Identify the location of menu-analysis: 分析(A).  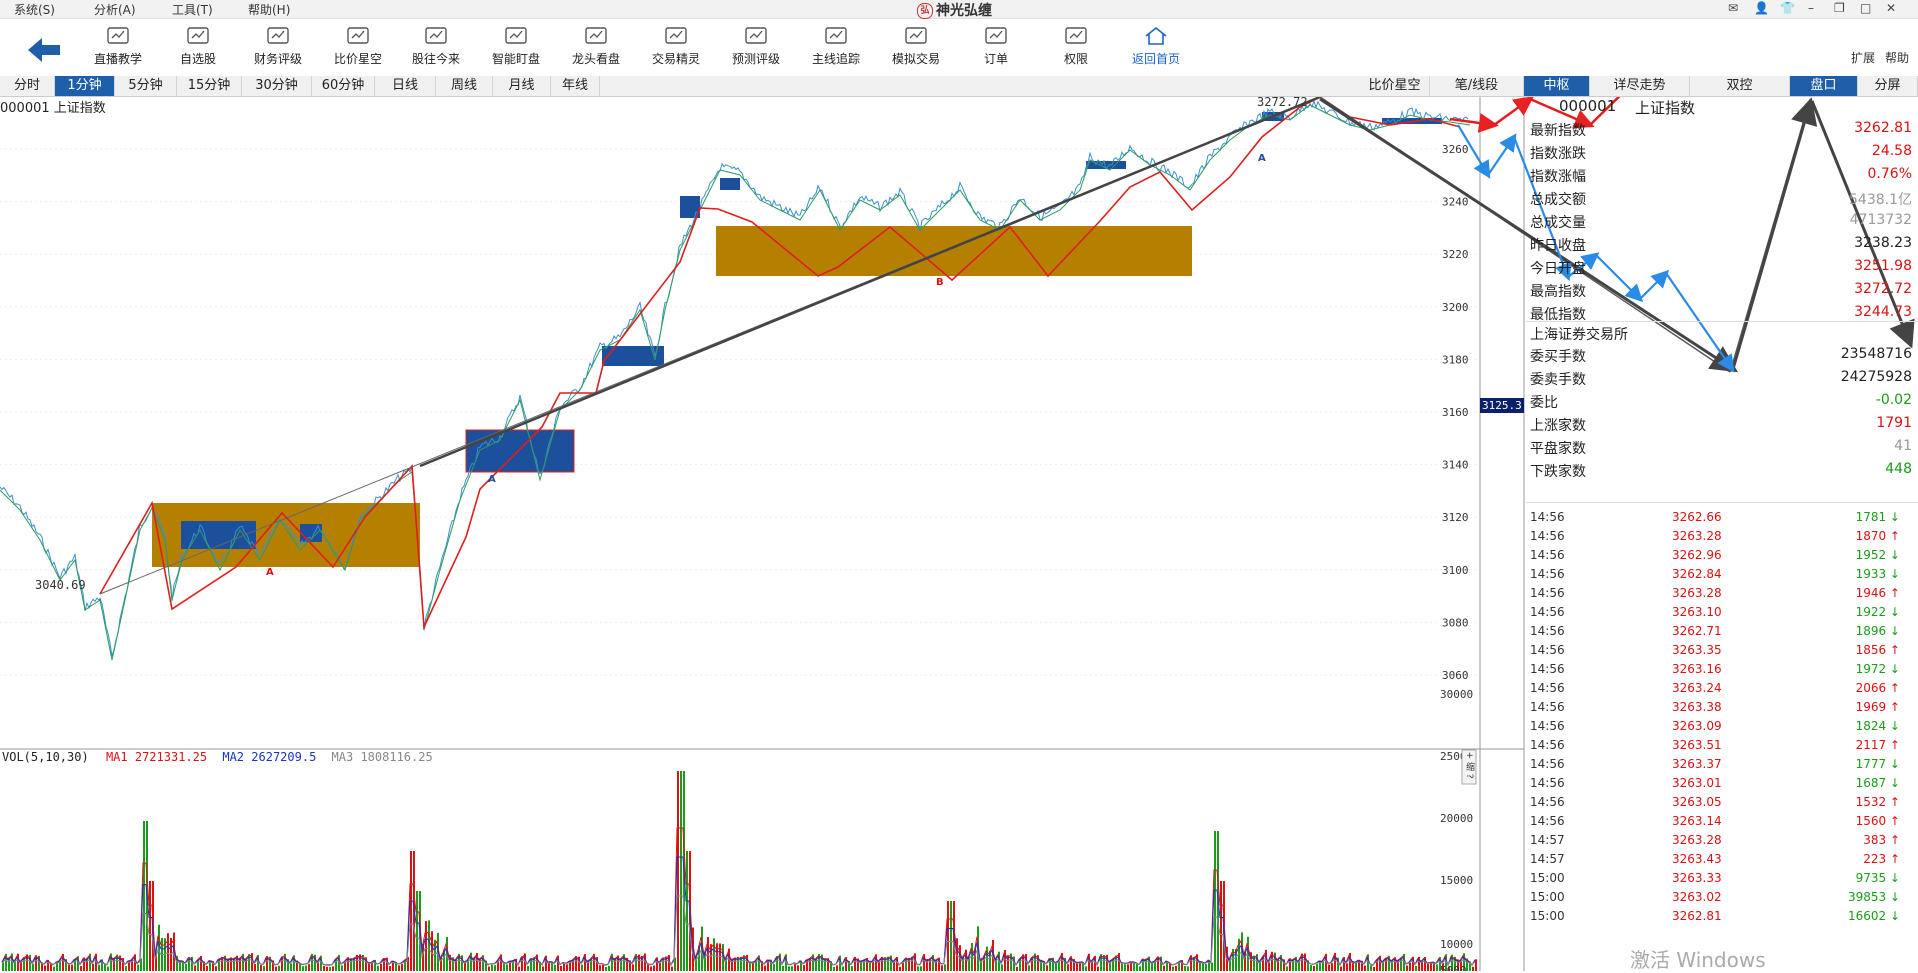
(115, 9).